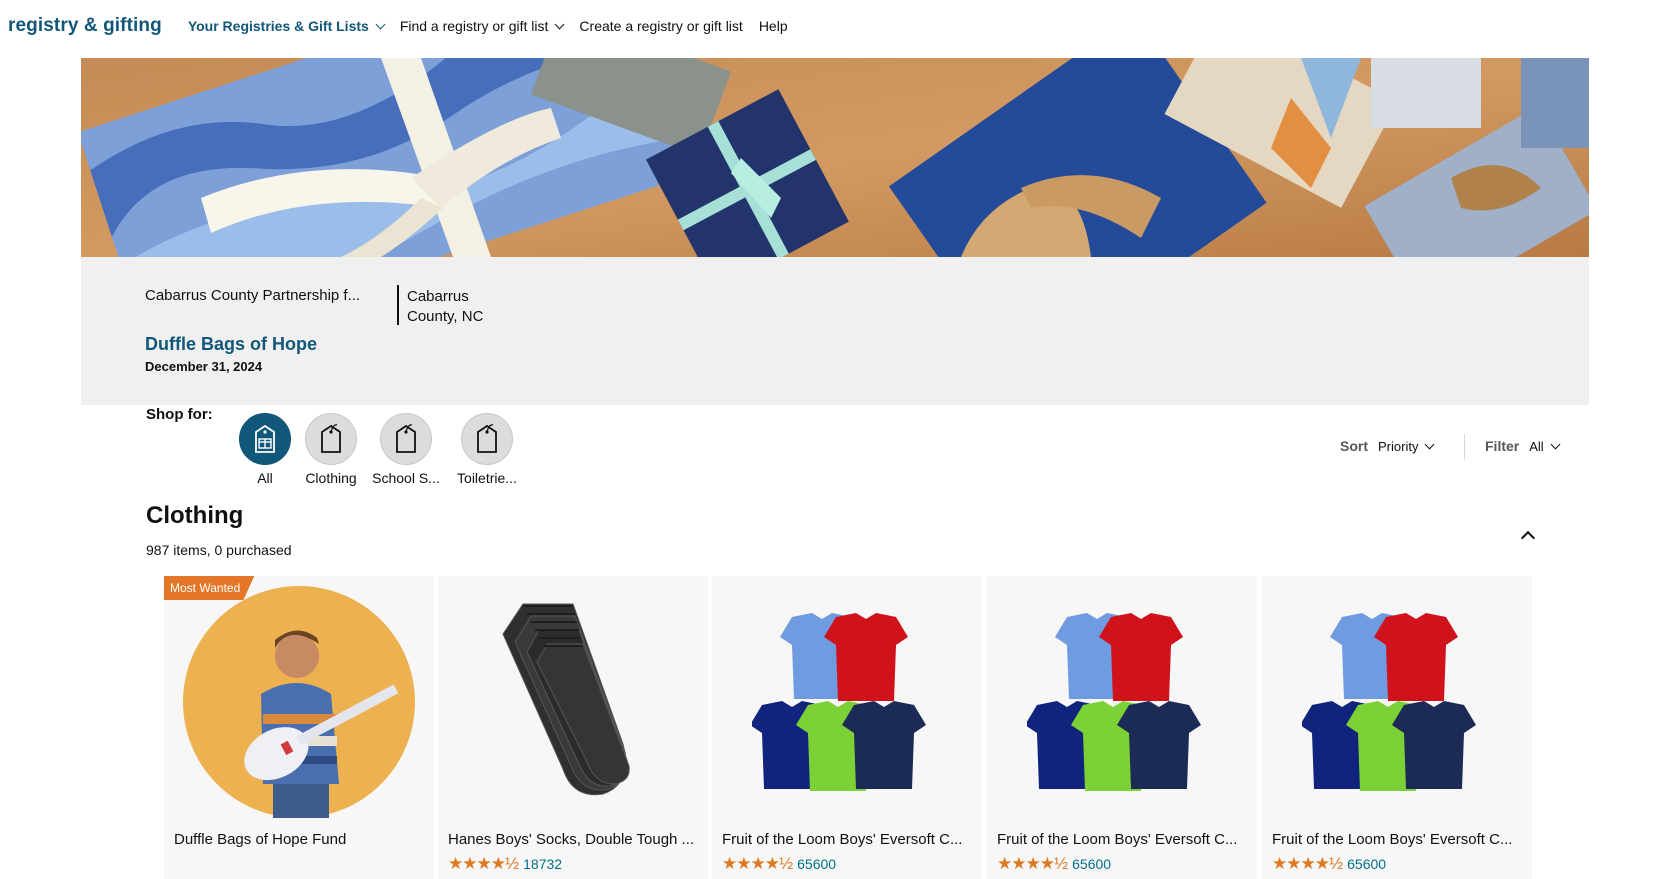 This screenshot has height=879, width=1671. I want to click on sort-control: Sort Priority, so click(1387, 446).